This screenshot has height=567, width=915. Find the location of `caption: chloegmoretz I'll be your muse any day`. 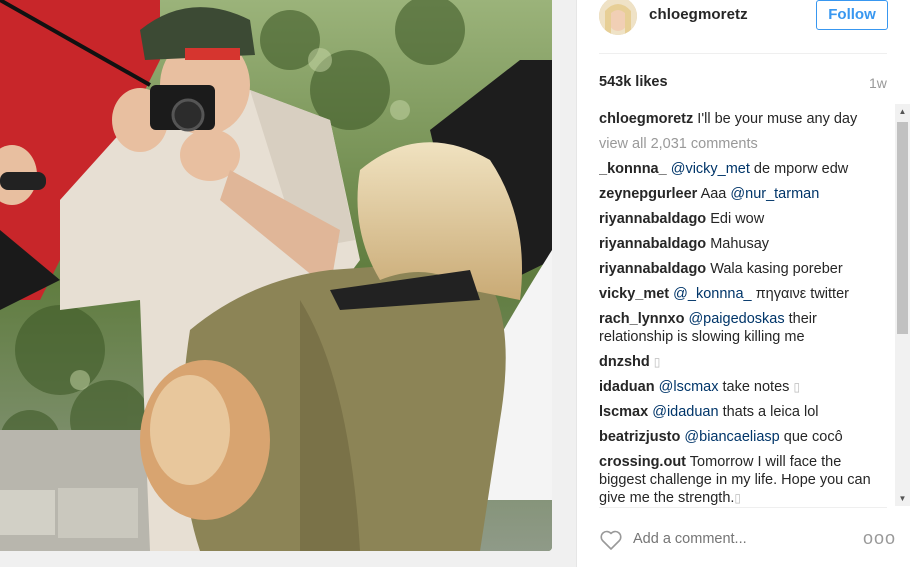

caption: chloegmoretz I'll be your muse any day is located at coordinates (744, 119).